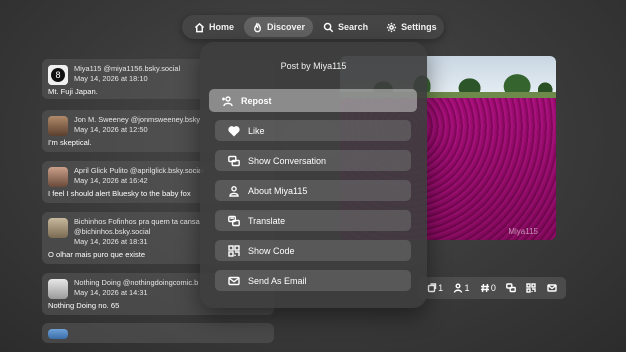 Image resolution: width=626 pixels, height=352 pixels. What do you see at coordinates (523, 231) in the screenshot?
I see `image-watermark: Miya115` at bounding box center [523, 231].